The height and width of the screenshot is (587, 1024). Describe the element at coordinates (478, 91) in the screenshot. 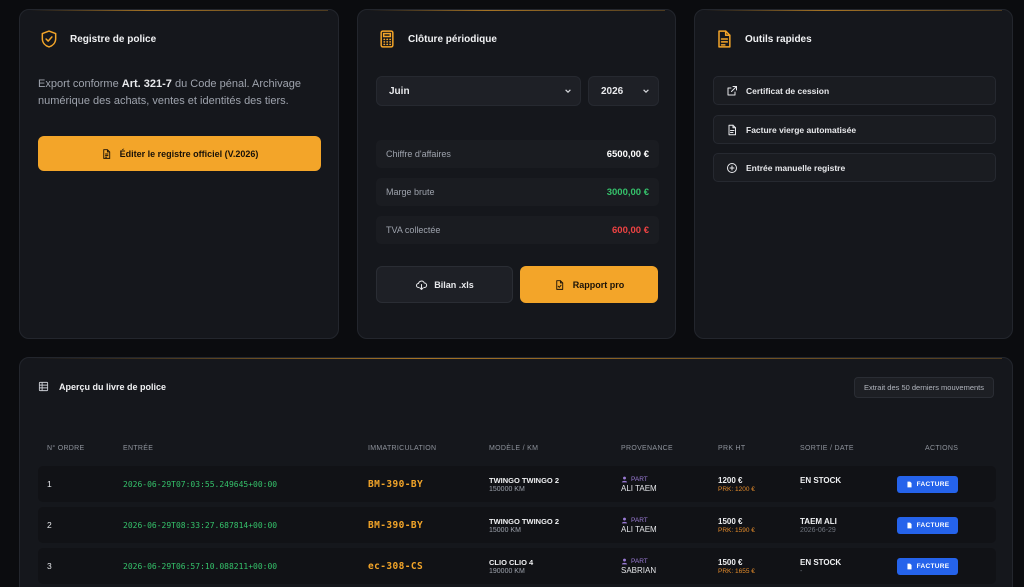

I see `month-select: Juin` at that location.